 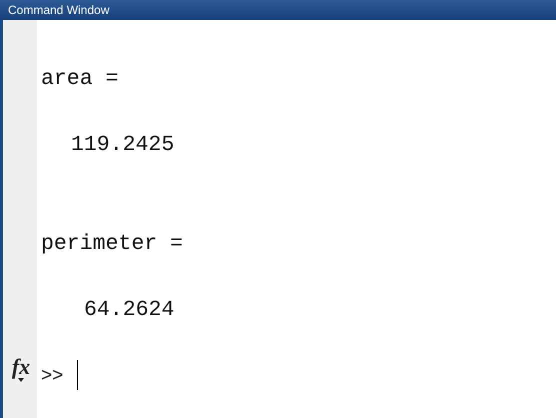 I want to click on text-cursor, so click(x=77, y=375).